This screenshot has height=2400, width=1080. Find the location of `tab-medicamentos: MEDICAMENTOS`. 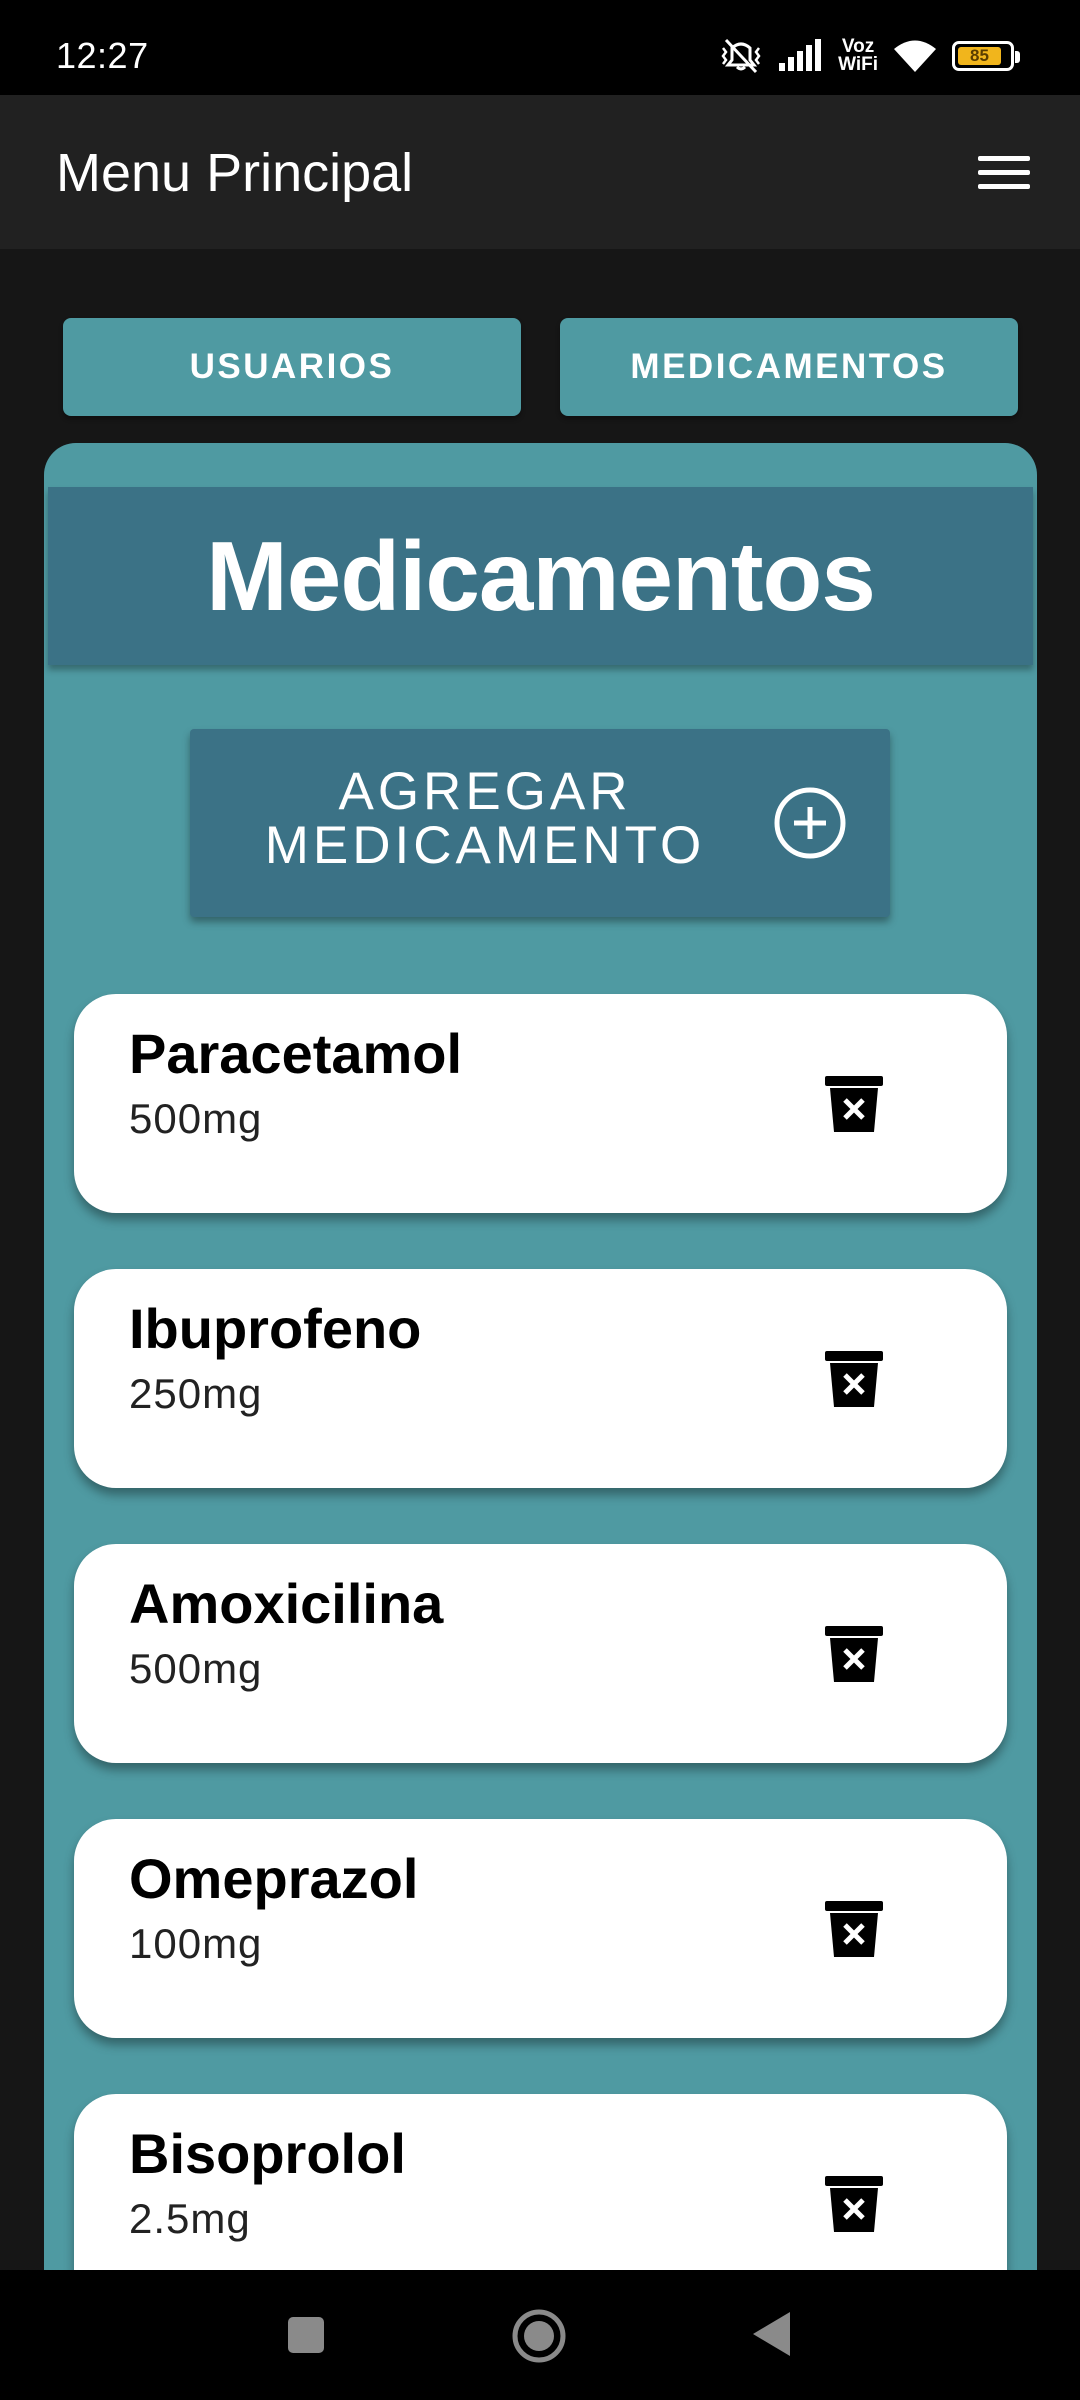

tab-medicamentos: MEDICAMENTOS is located at coordinates (789, 367).